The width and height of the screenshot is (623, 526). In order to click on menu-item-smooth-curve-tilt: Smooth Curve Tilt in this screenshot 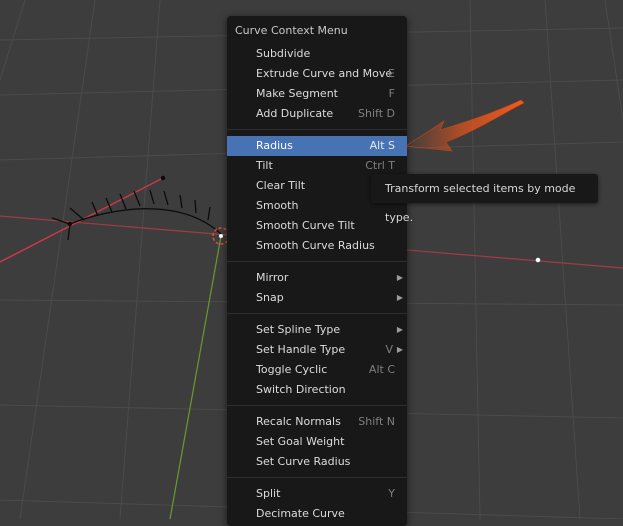, I will do `click(317, 226)`.